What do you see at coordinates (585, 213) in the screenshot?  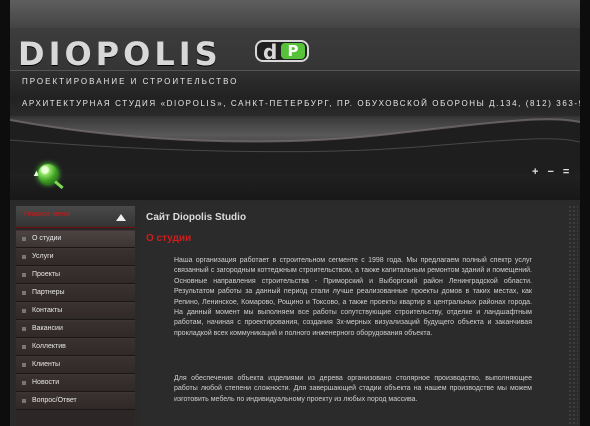 I see `frame-edge-right` at bounding box center [585, 213].